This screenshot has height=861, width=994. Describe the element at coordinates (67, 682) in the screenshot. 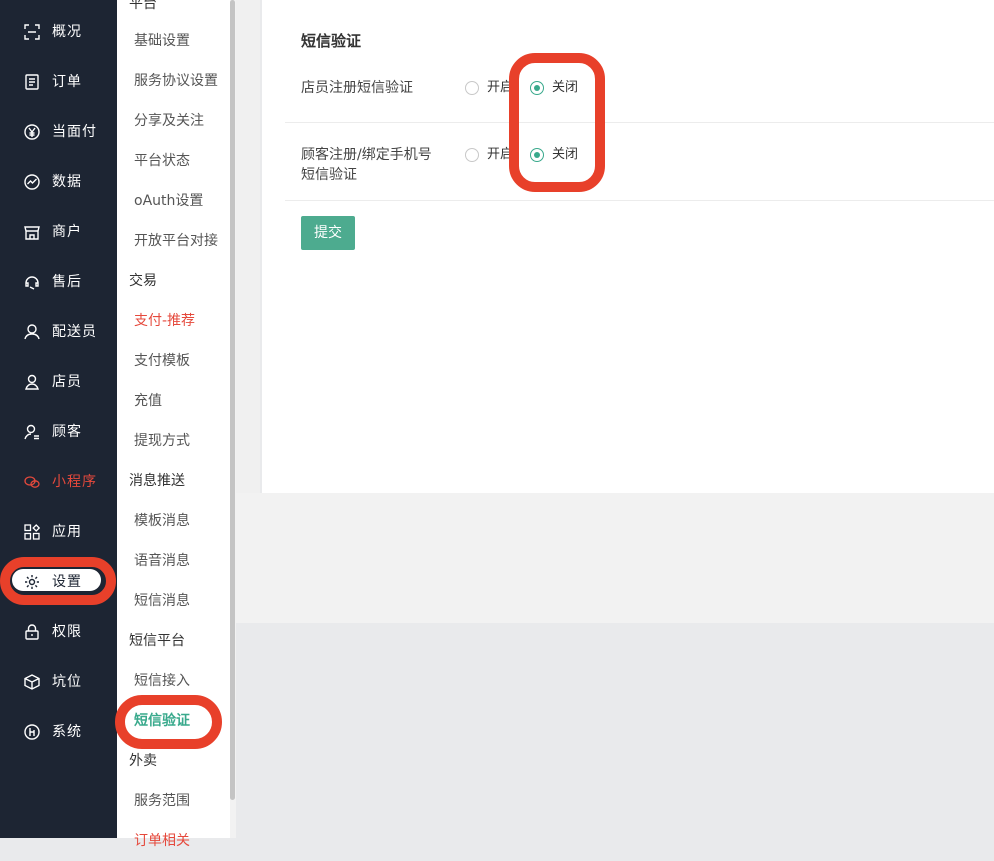

I see `nav-slots-label: 坑位` at that location.